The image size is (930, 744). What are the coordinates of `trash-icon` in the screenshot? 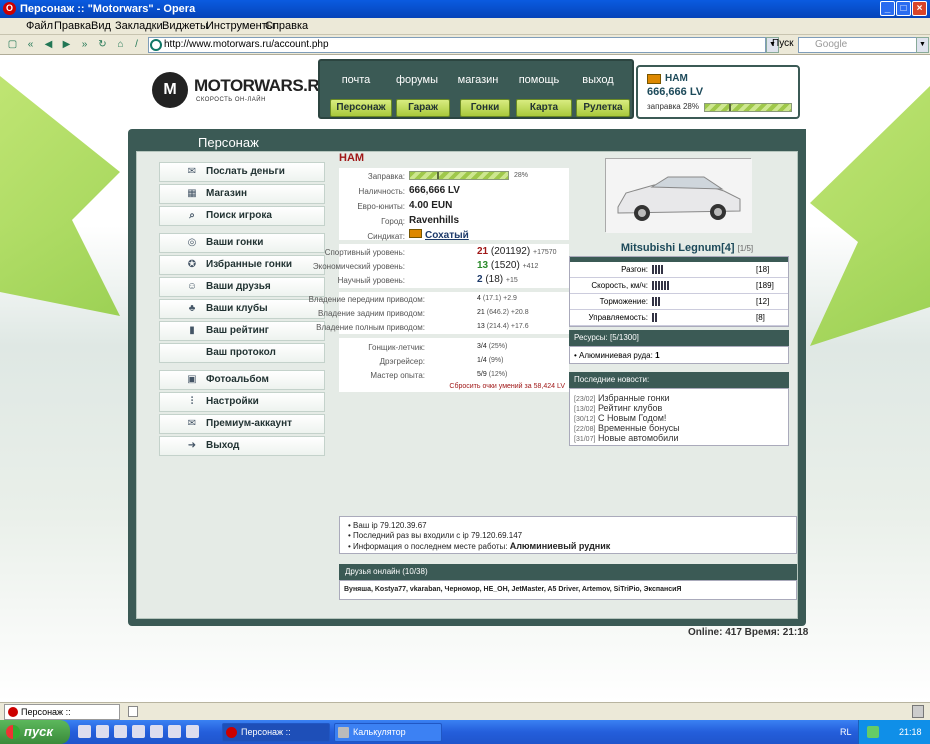 It's located at (918, 711).